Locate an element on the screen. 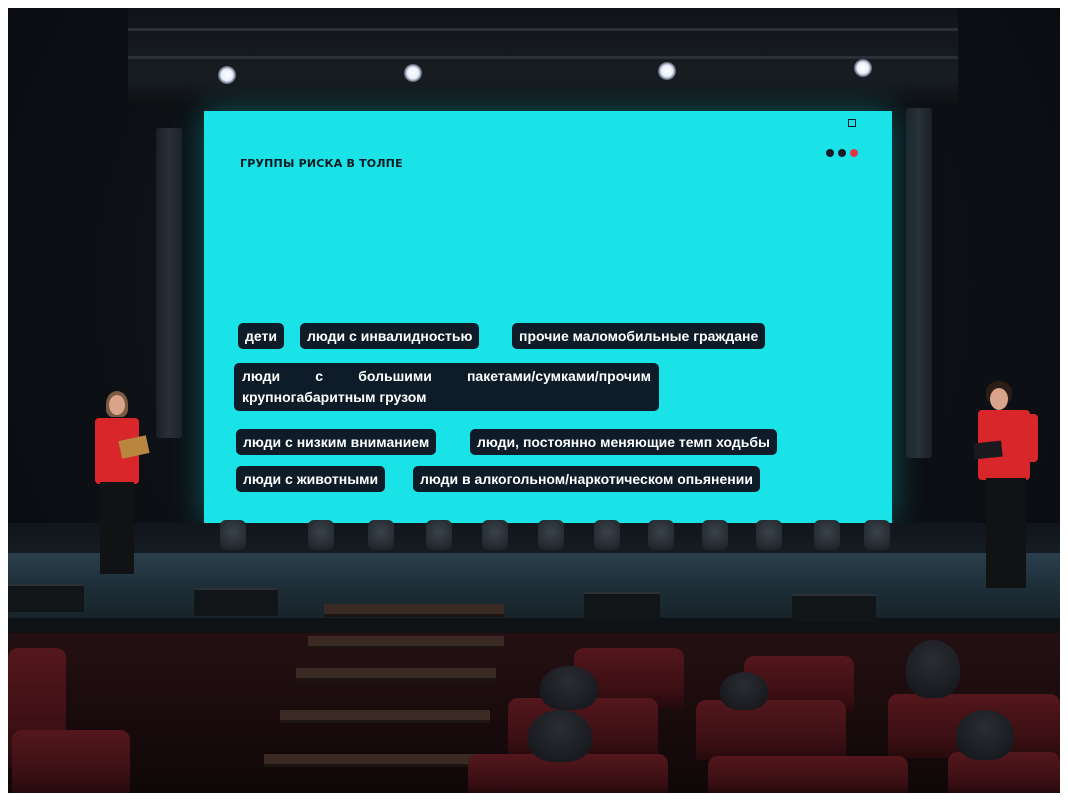 This screenshot has height=801, width=1068. risk-tag: люди с животными is located at coordinates (311, 479).